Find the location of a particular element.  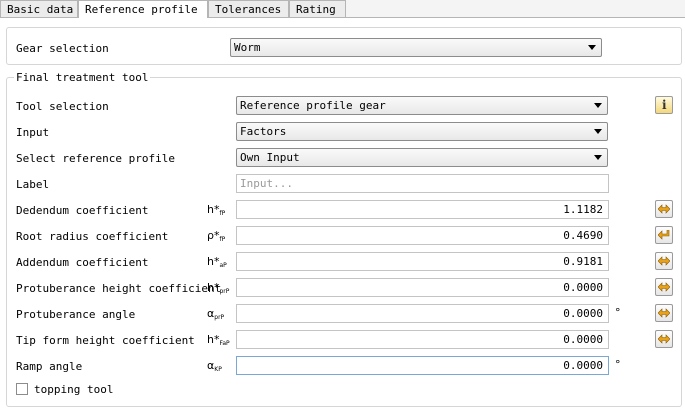

tab-basic-data: Basic data is located at coordinates (39, 8).